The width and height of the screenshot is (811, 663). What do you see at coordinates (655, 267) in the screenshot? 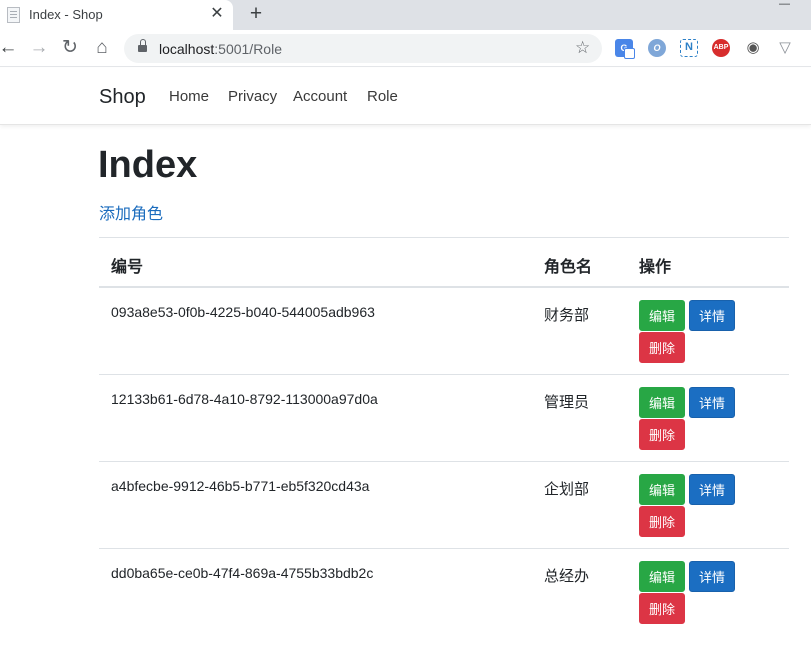
I see `column-header-actions: 操作` at bounding box center [655, 267].